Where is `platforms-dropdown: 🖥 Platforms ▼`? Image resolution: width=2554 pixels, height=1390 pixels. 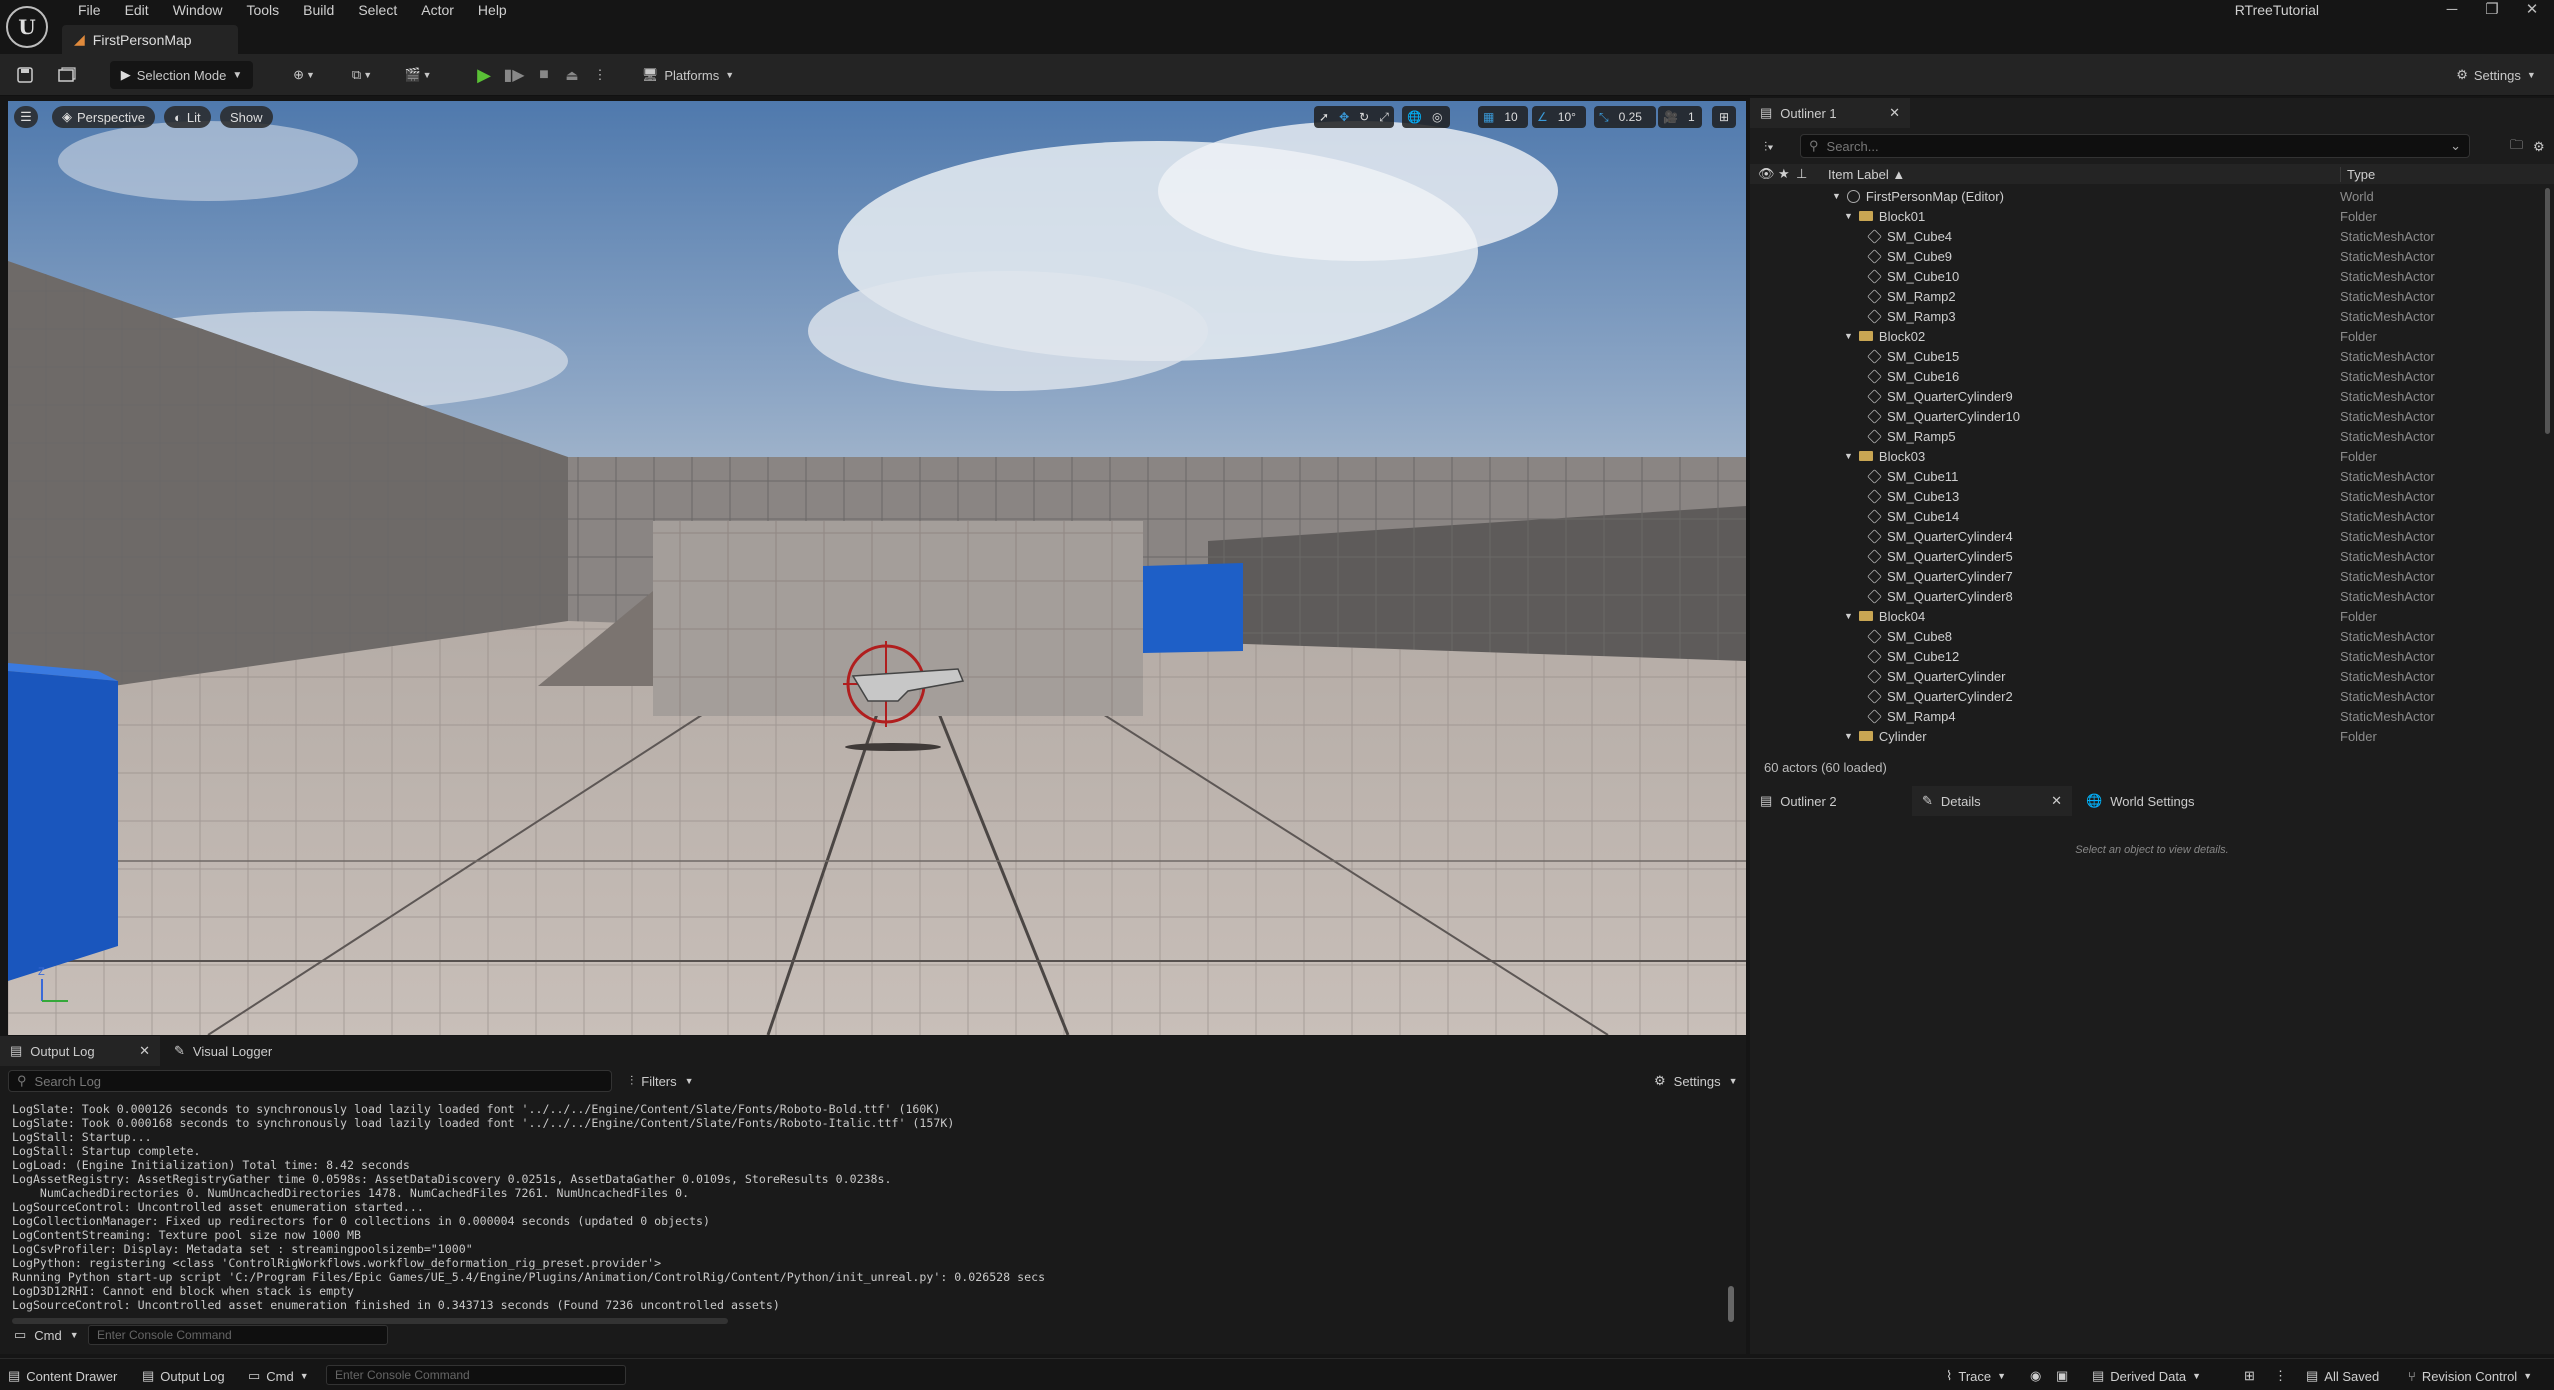
platforms-dropdown: 🖥 Platforms ▼ is located at coordinates (688, 75).